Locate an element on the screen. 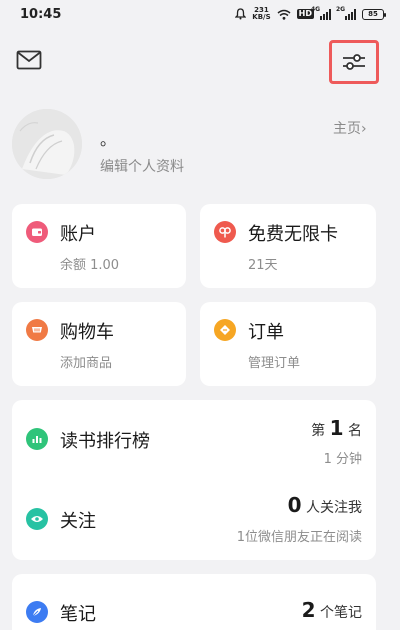 This screenshot has height=630, width=400. orders-title: 订单 is located at coordinates (266, 332).